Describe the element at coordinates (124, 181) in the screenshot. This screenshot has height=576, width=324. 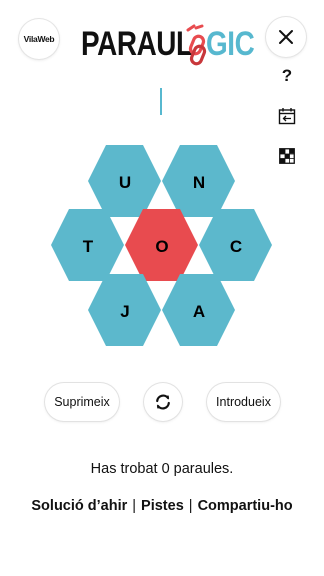
I see `hex-cell-top-left: U` at that location.